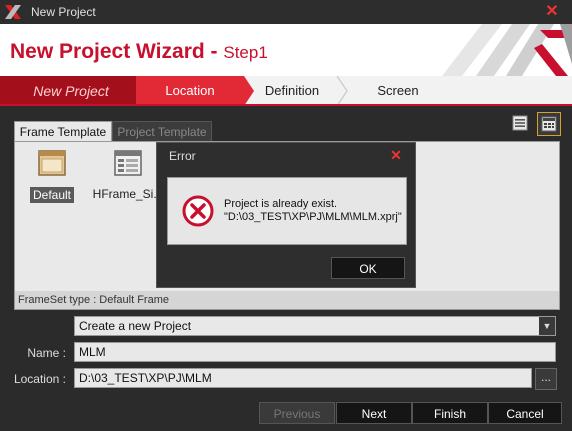 Image resolution: width=572 pixels, height=431 pixels. Describe the element at coordinates (292, 90) in the screenshot. I see `step-definition: Definition` at that location.